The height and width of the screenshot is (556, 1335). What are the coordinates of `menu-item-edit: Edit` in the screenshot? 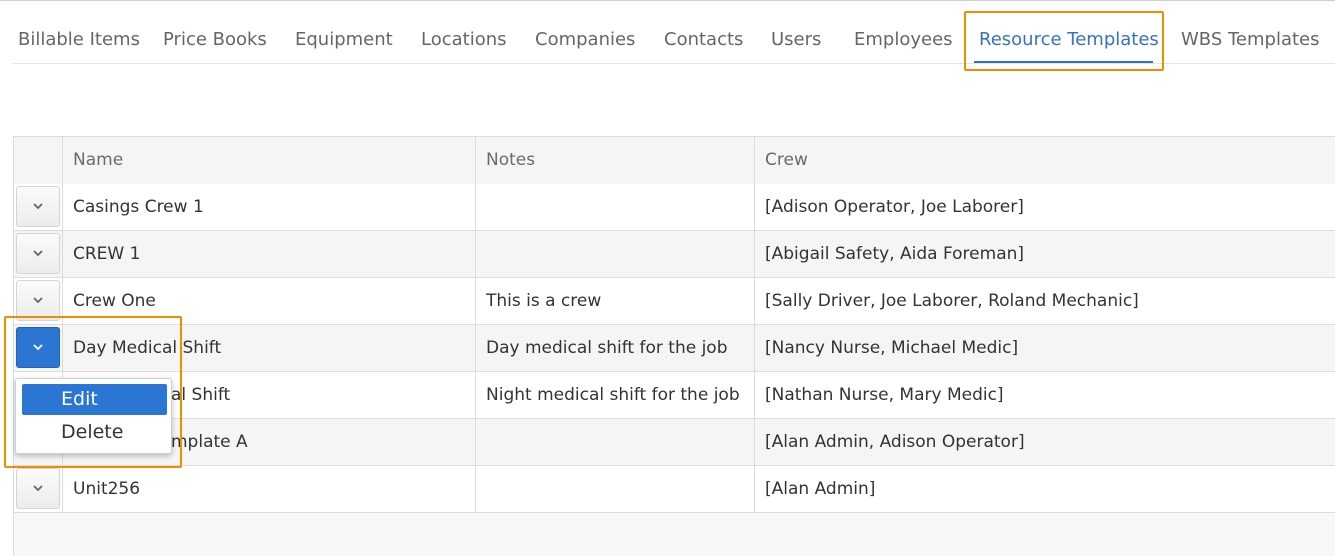 It's located at (94, 399).